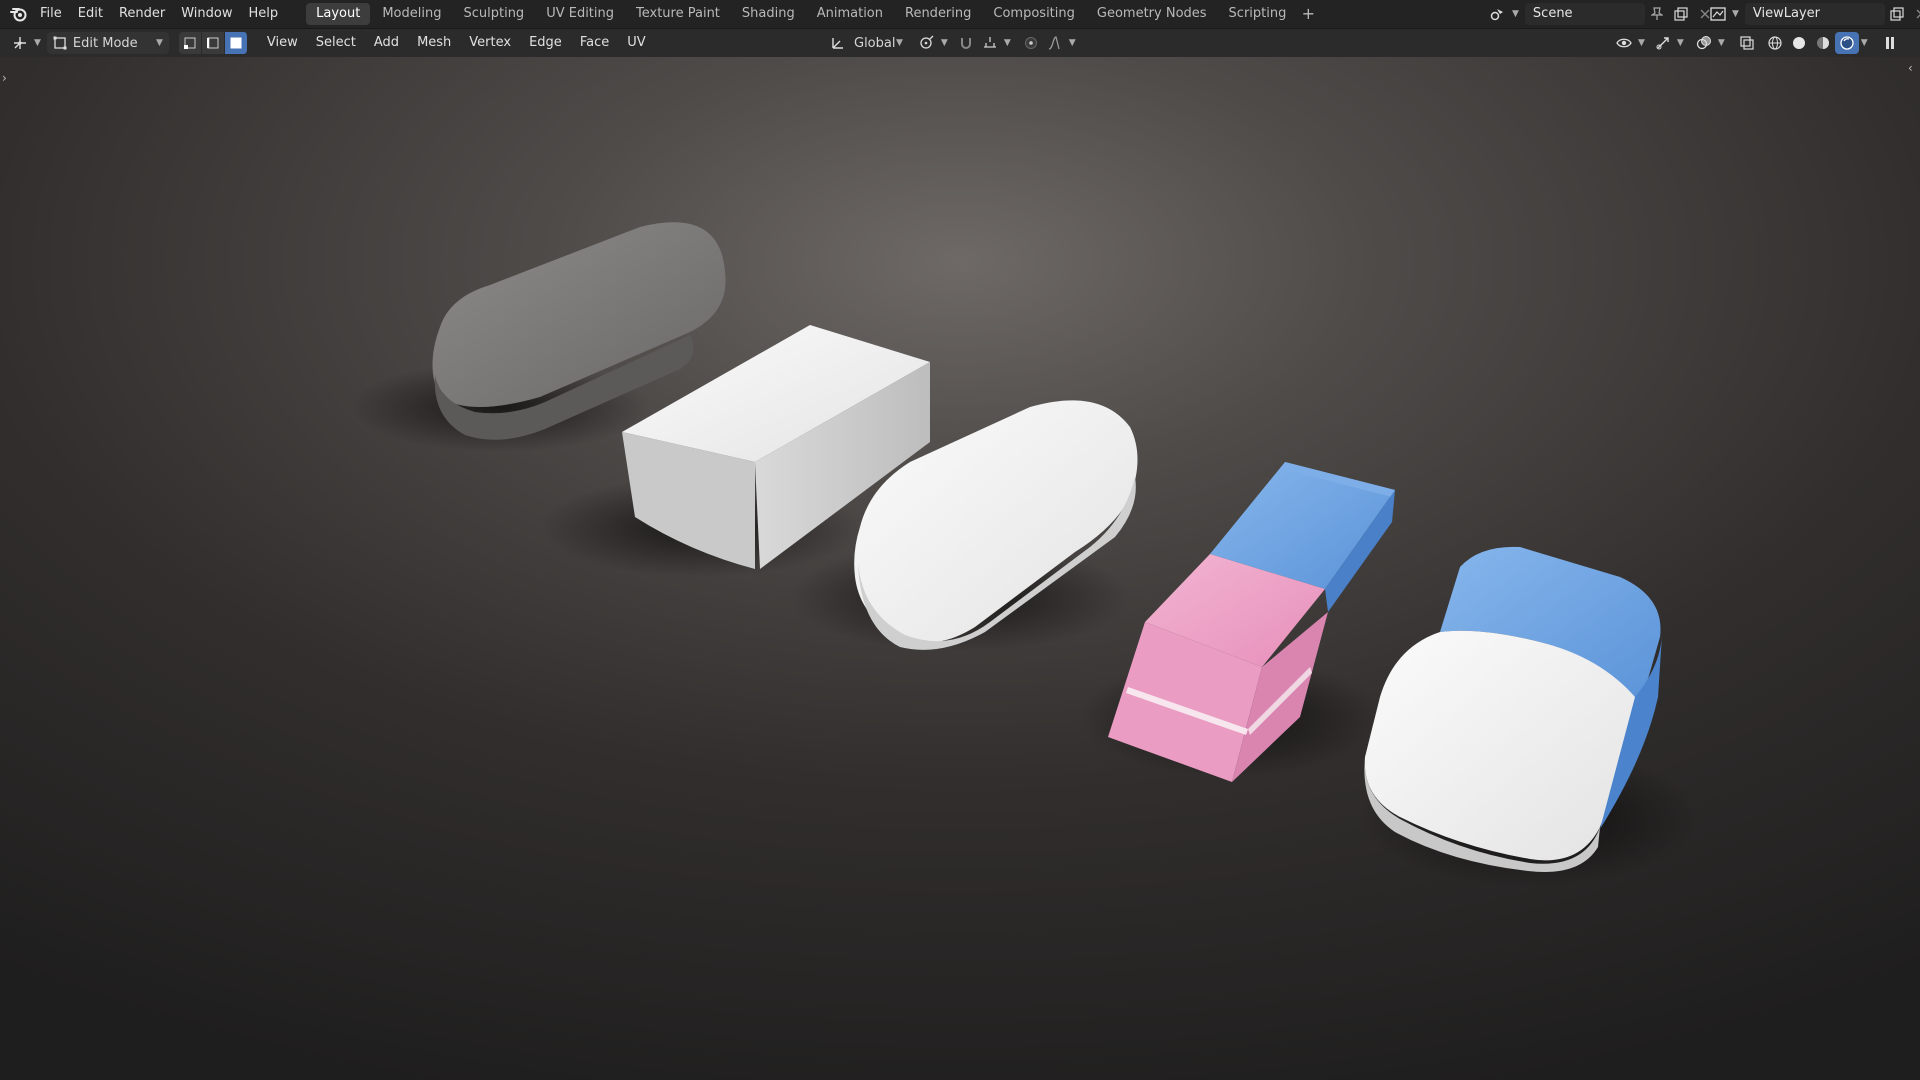 The image size is (1920, 1080). I want to click on view-layer-selector: ▼ ViewLayer, so click(1813, 14).